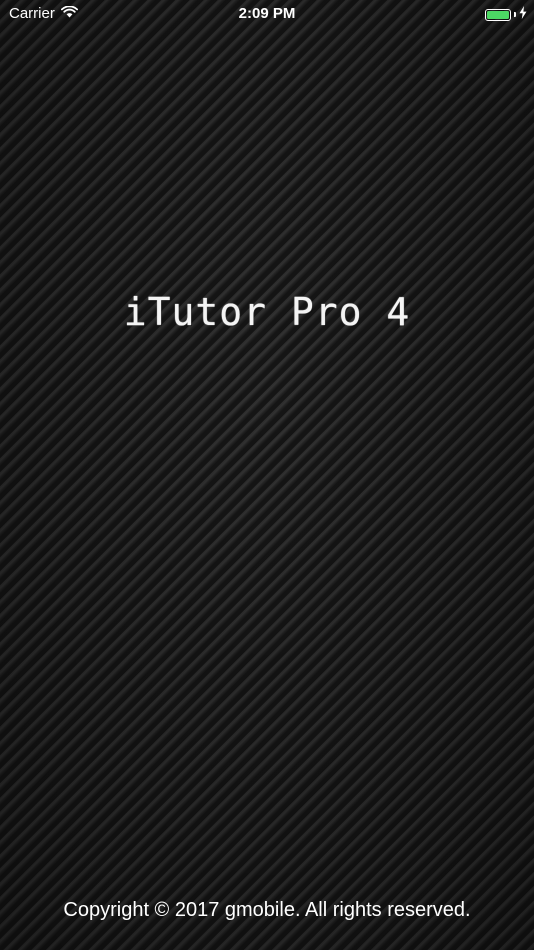 The width and height of the screenshot is (534, 950). Describe the element at coordinates (515, 14) in the screenshot. I see `battery-tip` at that location.